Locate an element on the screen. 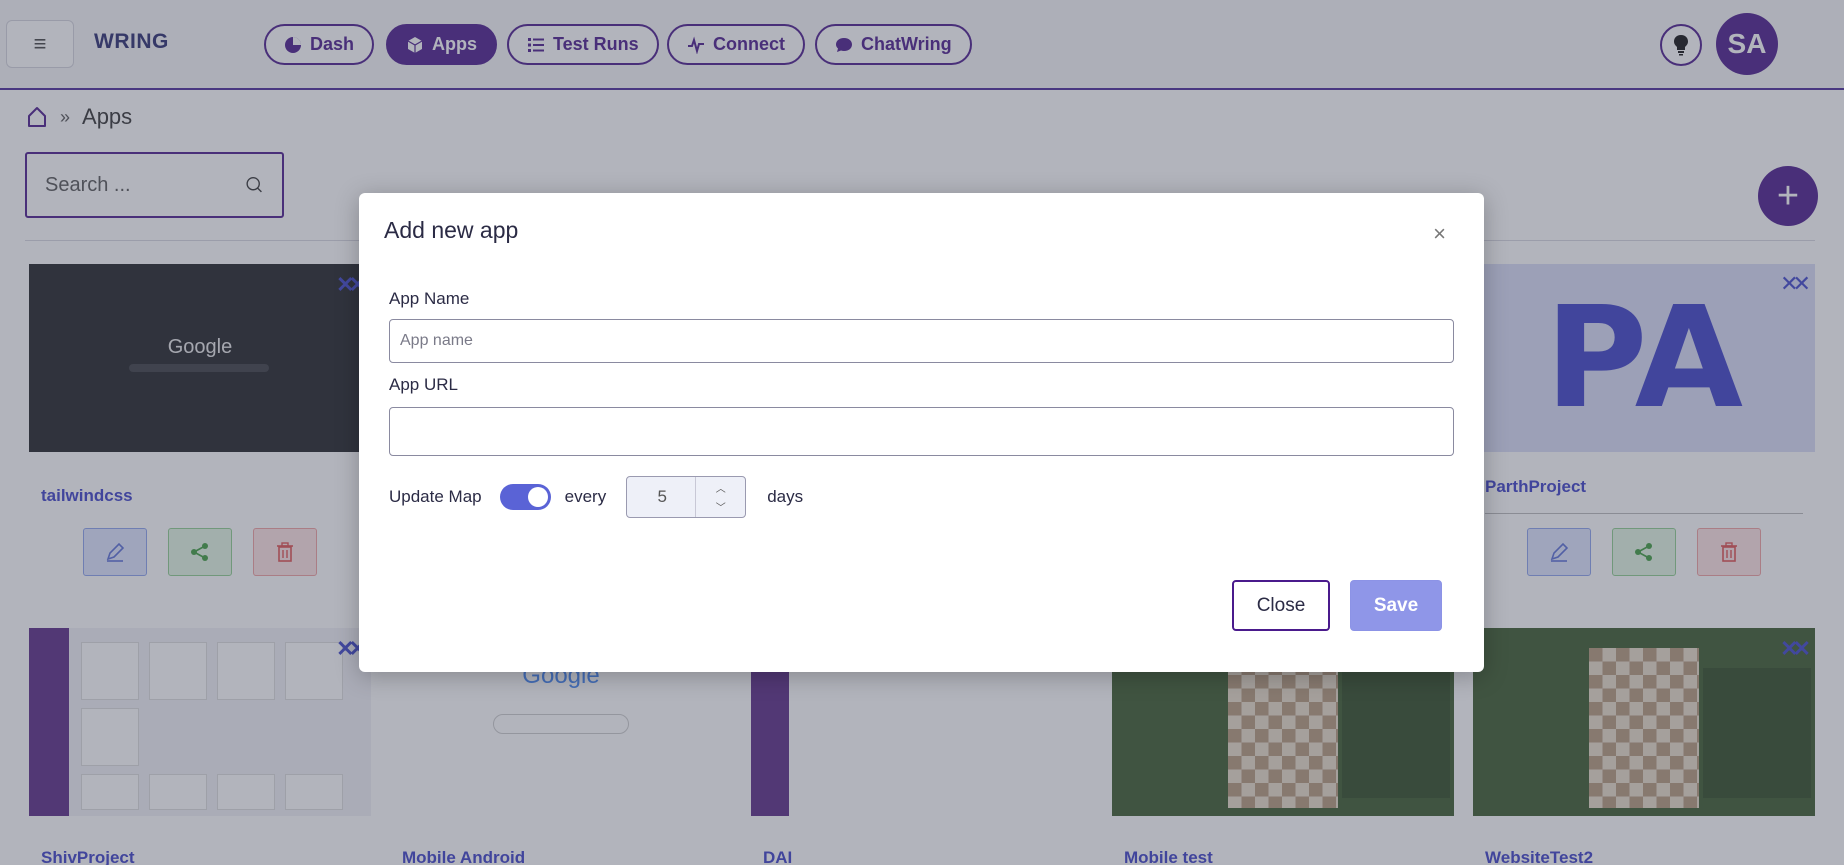  interval-stepper: 5 ︿ ﹀ is located at coordinates (686, 497).